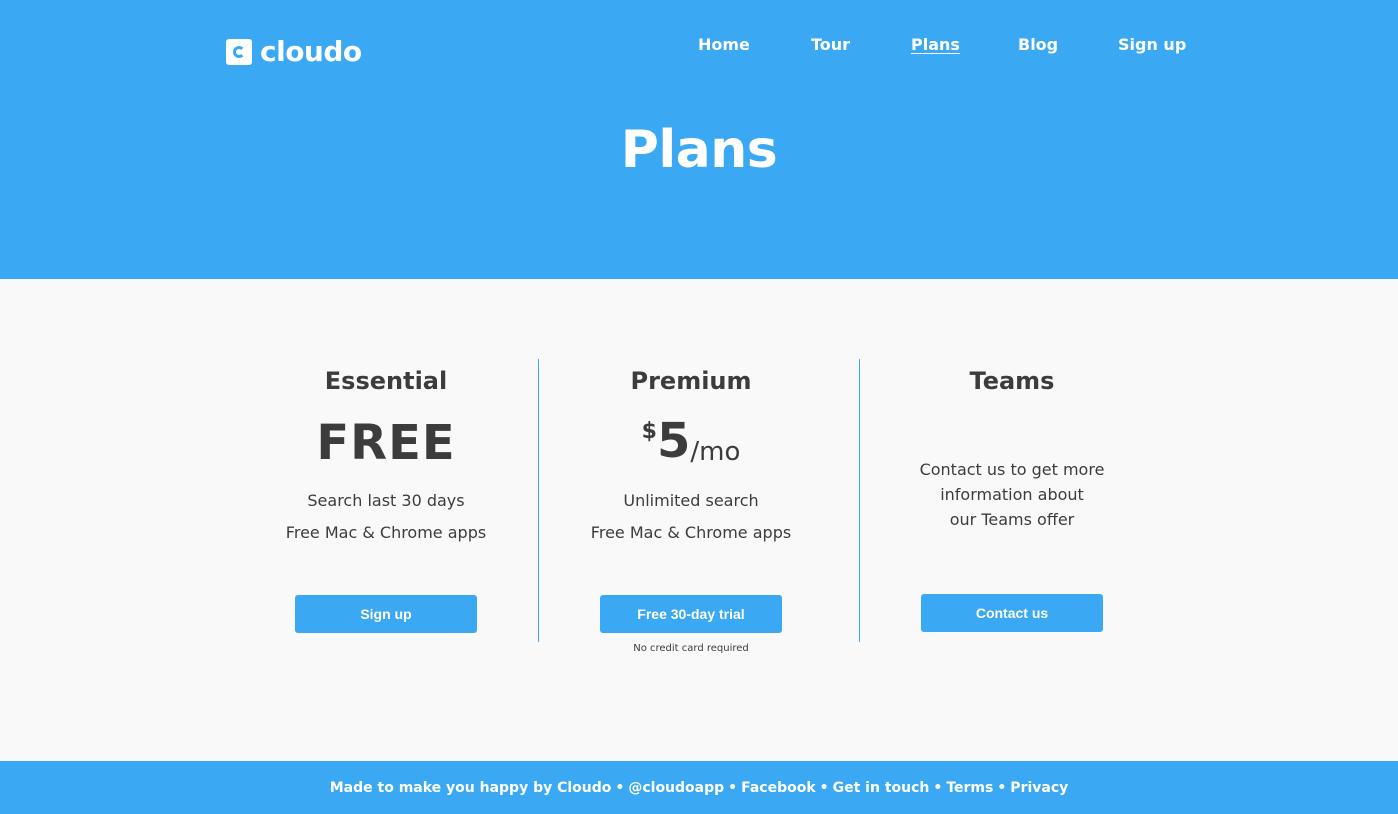 The width and height of the screenshot is (1398, 814). I want to click on price-period: /mo, so click(715, 452).